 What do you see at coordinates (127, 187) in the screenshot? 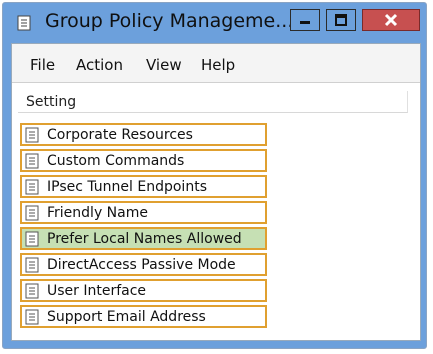
I see `list-item-label: IPsec Tunnel Endpoints` at bounding box center [127, 187].